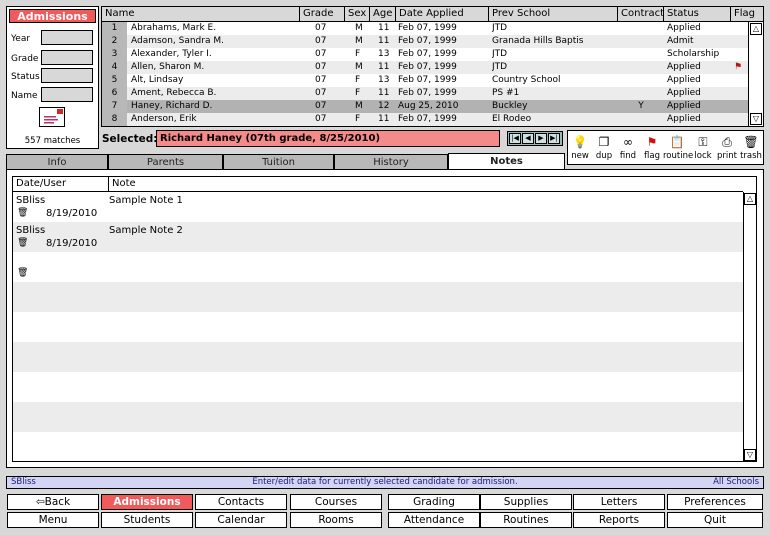 The width and height of the screenshot is (770, 535). Describe the element at coordinates (526, 520) in the screenshot. I see `nav-routines-button: Routines` at that location.